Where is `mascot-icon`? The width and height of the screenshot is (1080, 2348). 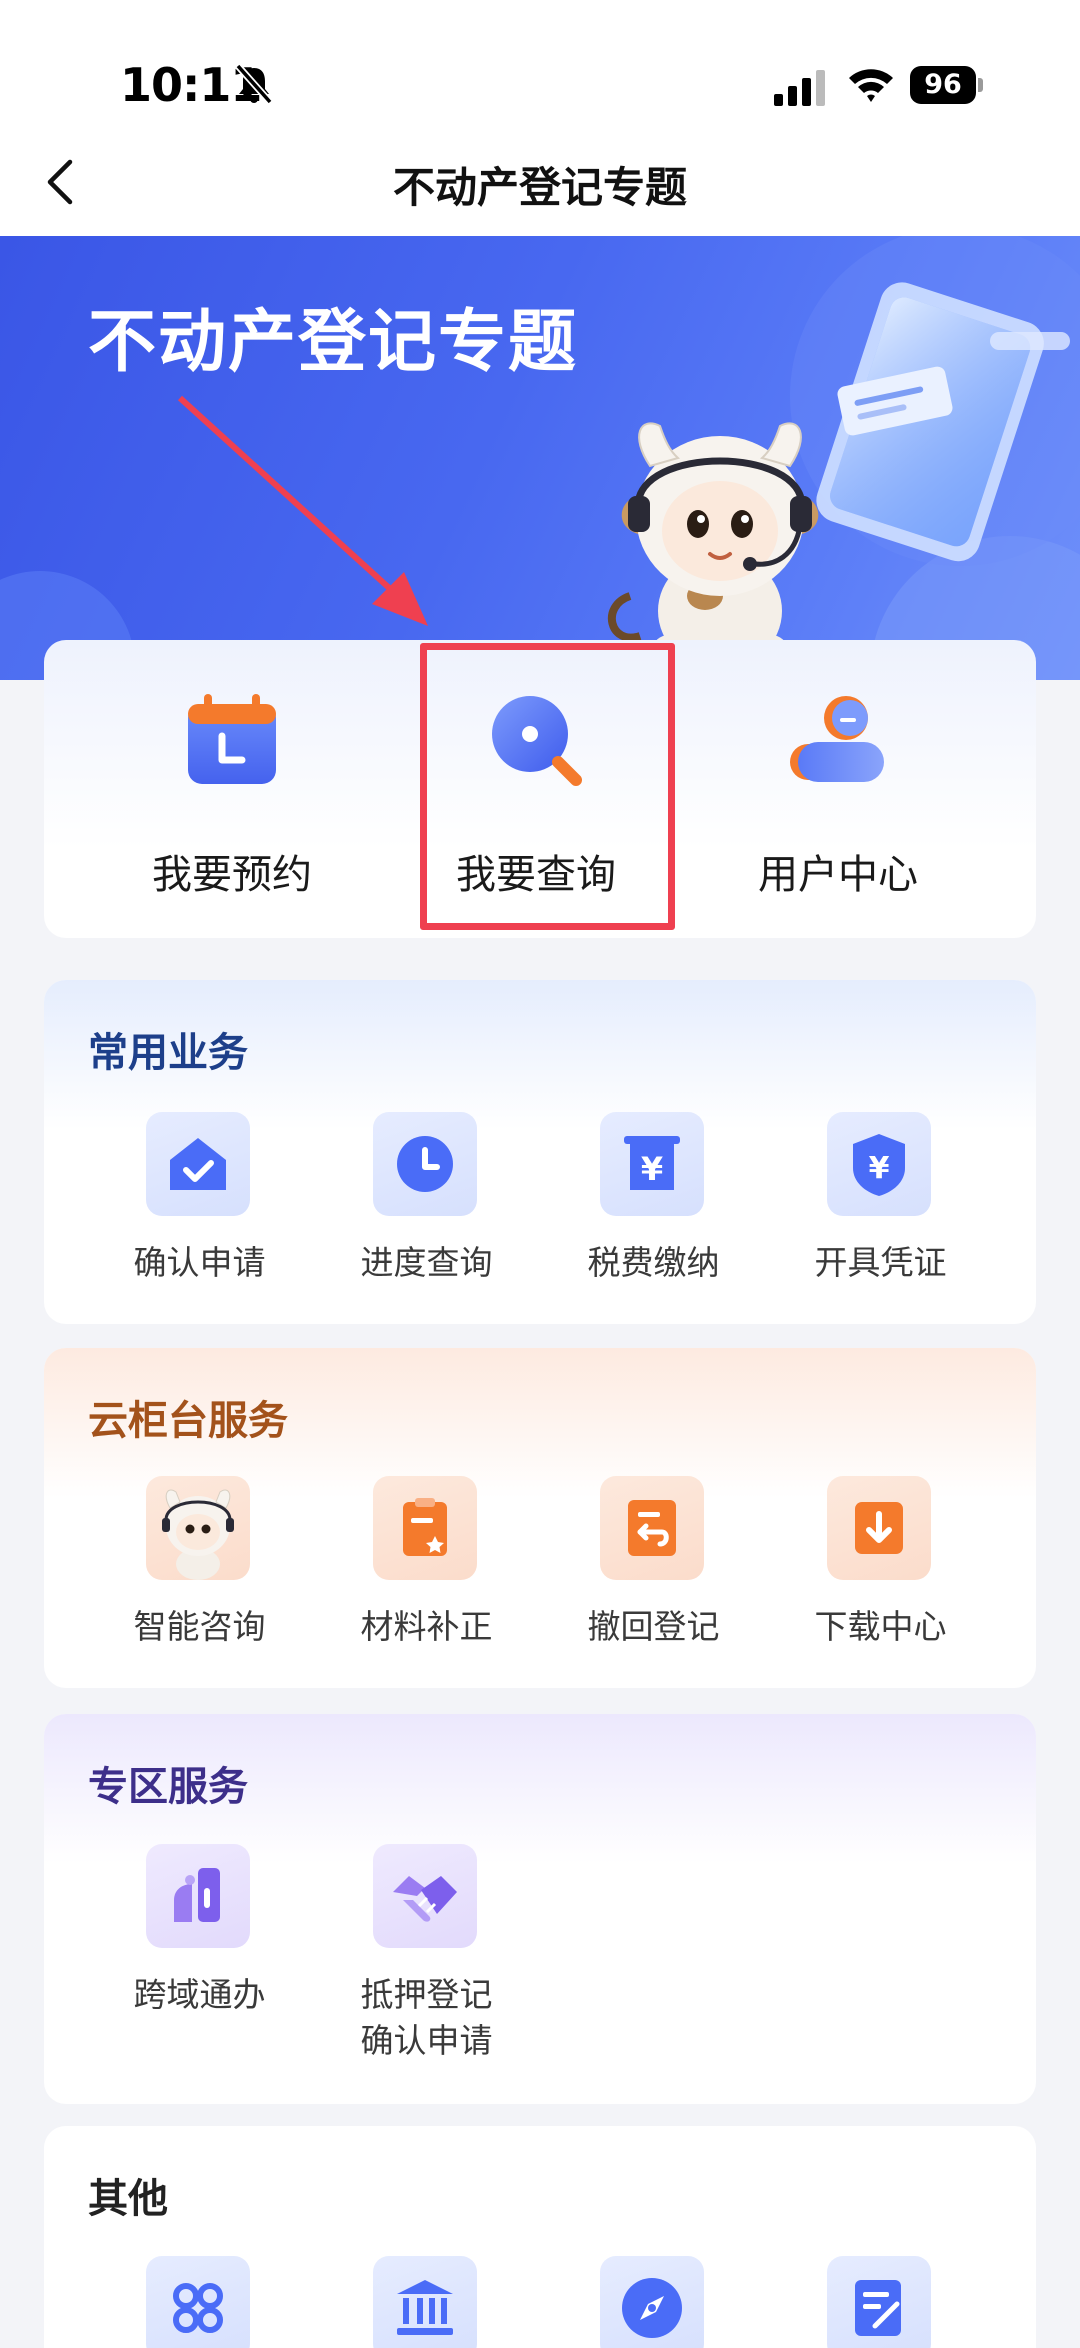
mascot-icon is located at coordinates (198, 1528).